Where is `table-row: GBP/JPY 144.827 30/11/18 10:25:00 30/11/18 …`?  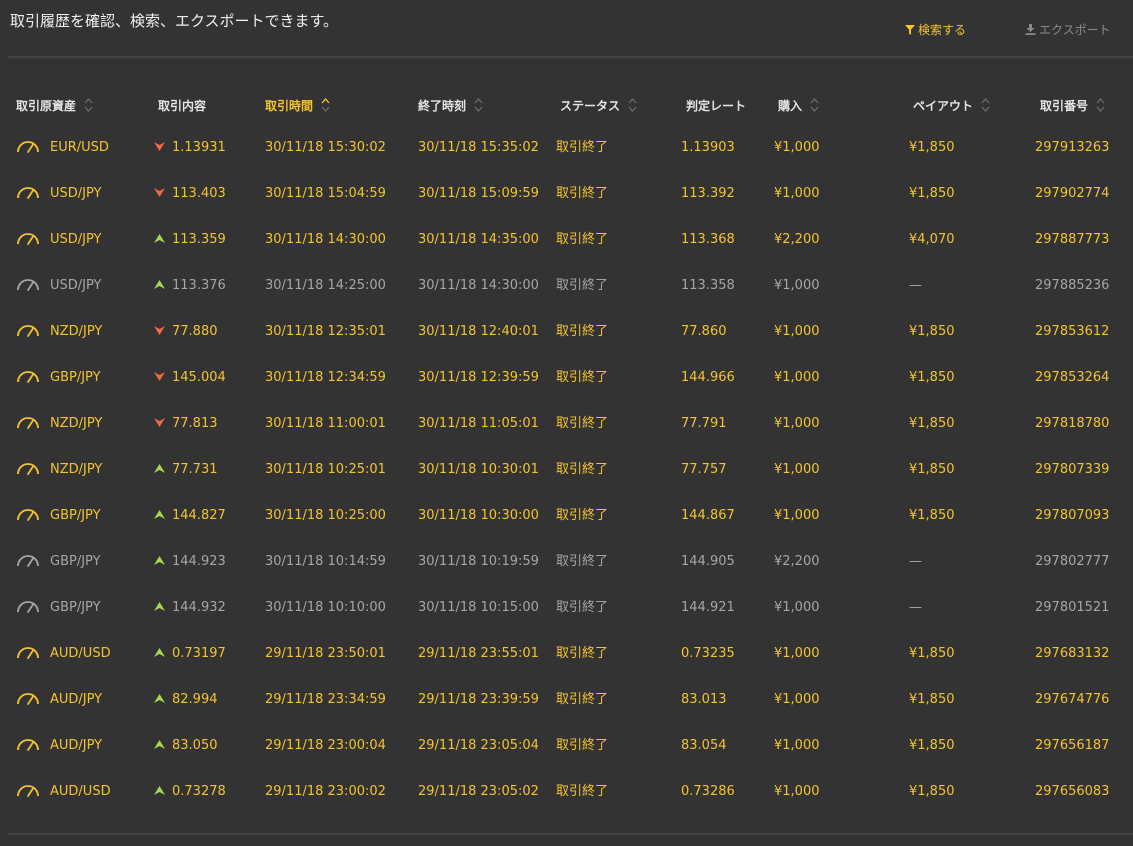 table-row: GBP/JPY 144.827 30/11/18 10:25:00 30/11/18 … is located at coordinates (566, 516).